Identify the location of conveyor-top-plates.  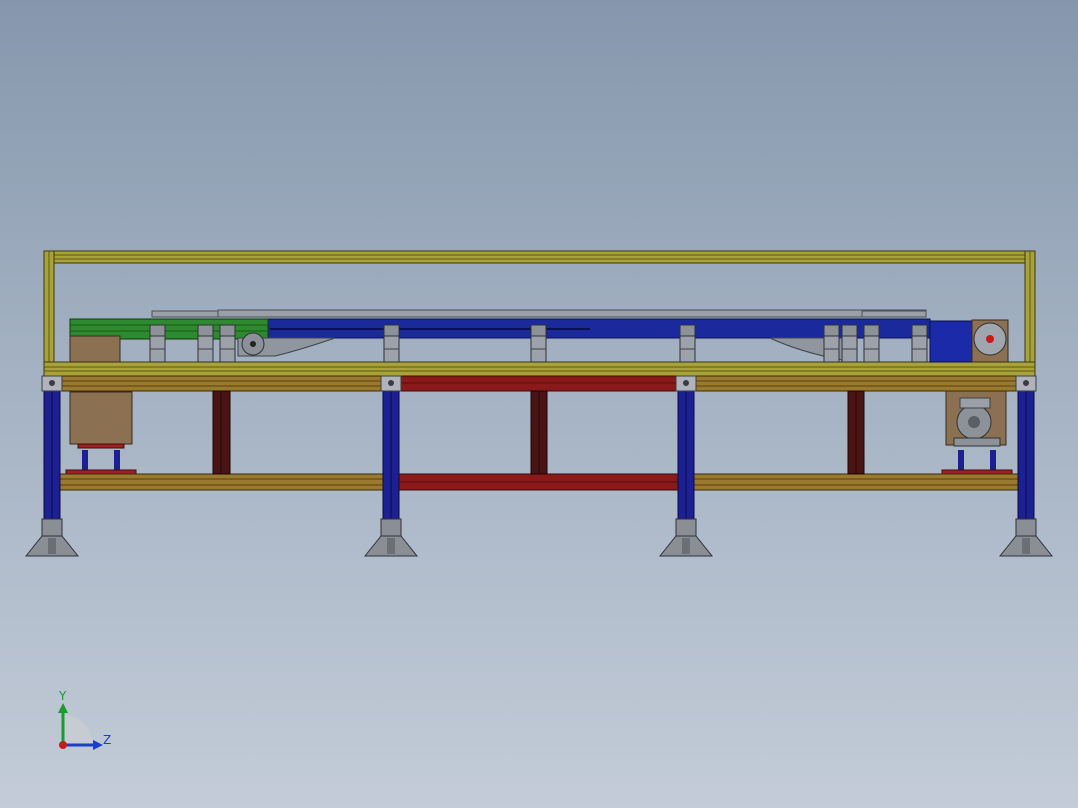
(539, 313).